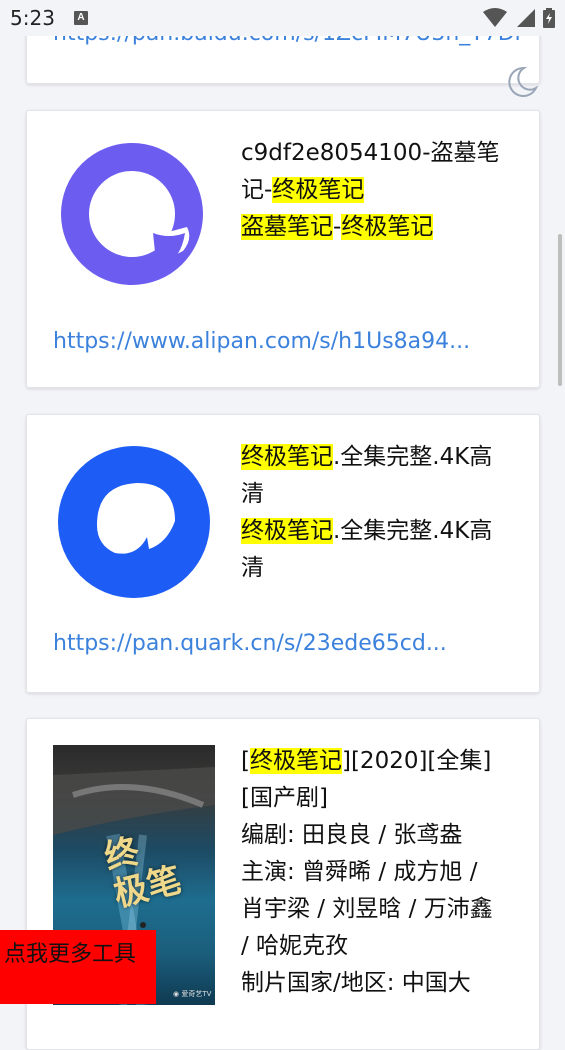 Image resolution: width=565 pixels, height=1050 pixels. Describe the element at coordinates (134, 522) in the screenshot. I see `quark-logo-icon` at that location.